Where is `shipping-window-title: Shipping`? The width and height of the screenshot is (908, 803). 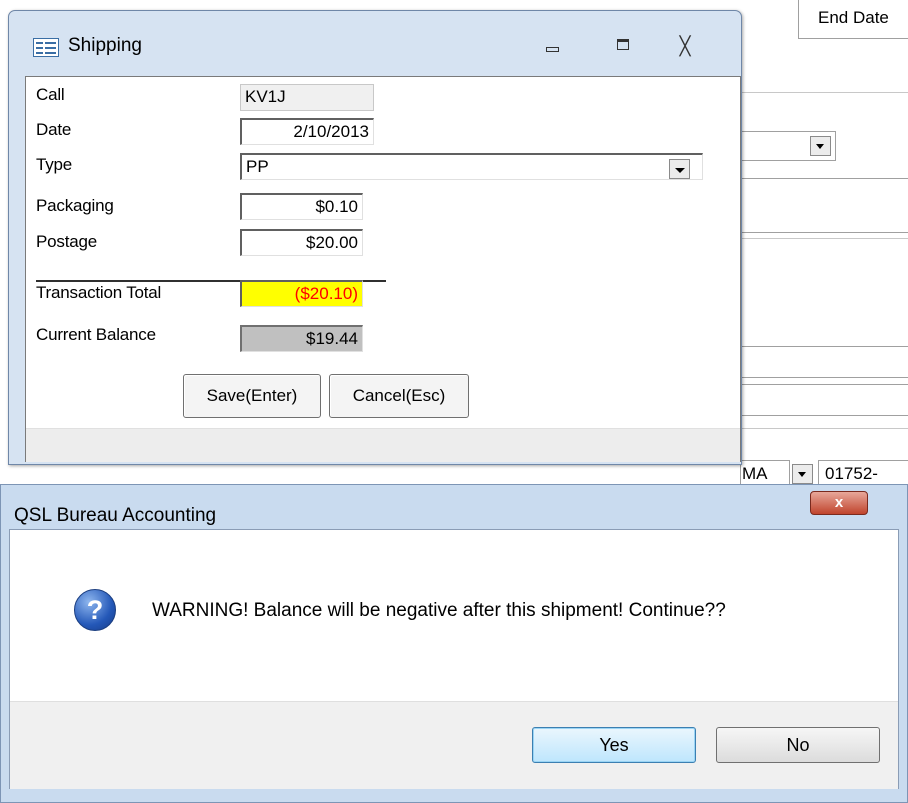
shipping-window-title: Shipping is located at coordinates (105, 45).